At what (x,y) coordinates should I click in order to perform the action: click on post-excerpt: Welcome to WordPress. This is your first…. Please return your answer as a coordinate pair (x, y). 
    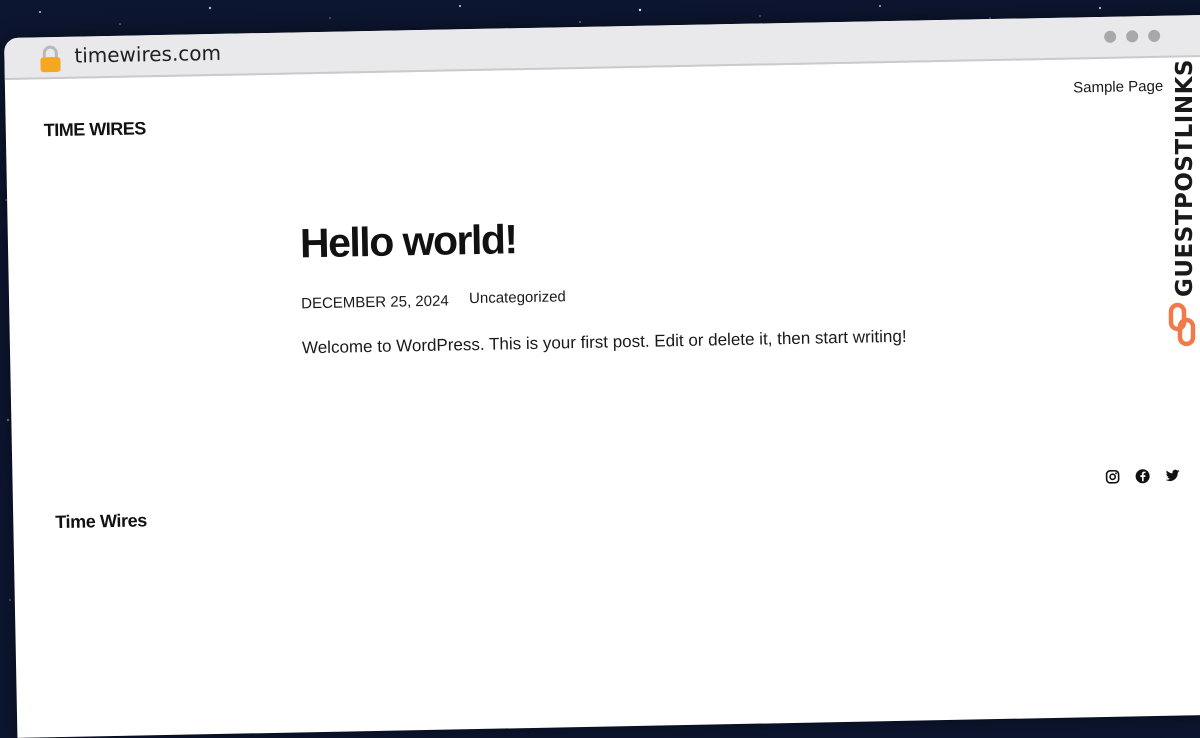
    Looking at the image, I should click on (604, 342).